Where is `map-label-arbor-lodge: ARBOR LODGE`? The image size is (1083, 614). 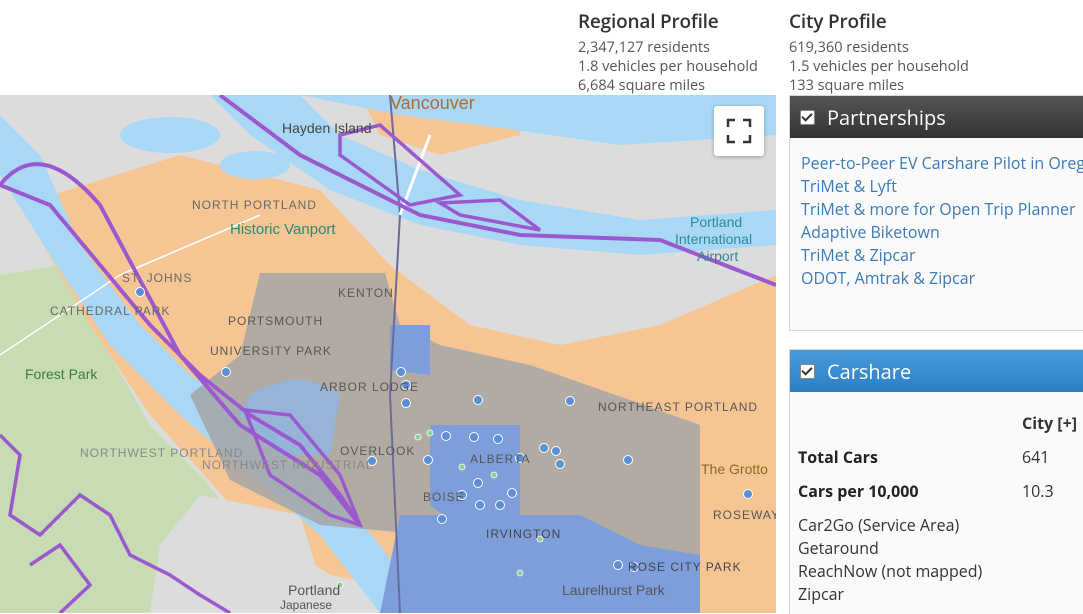
map-label-arbor-lodge: ARBOR LODGE is located at coordinates (369, 387).